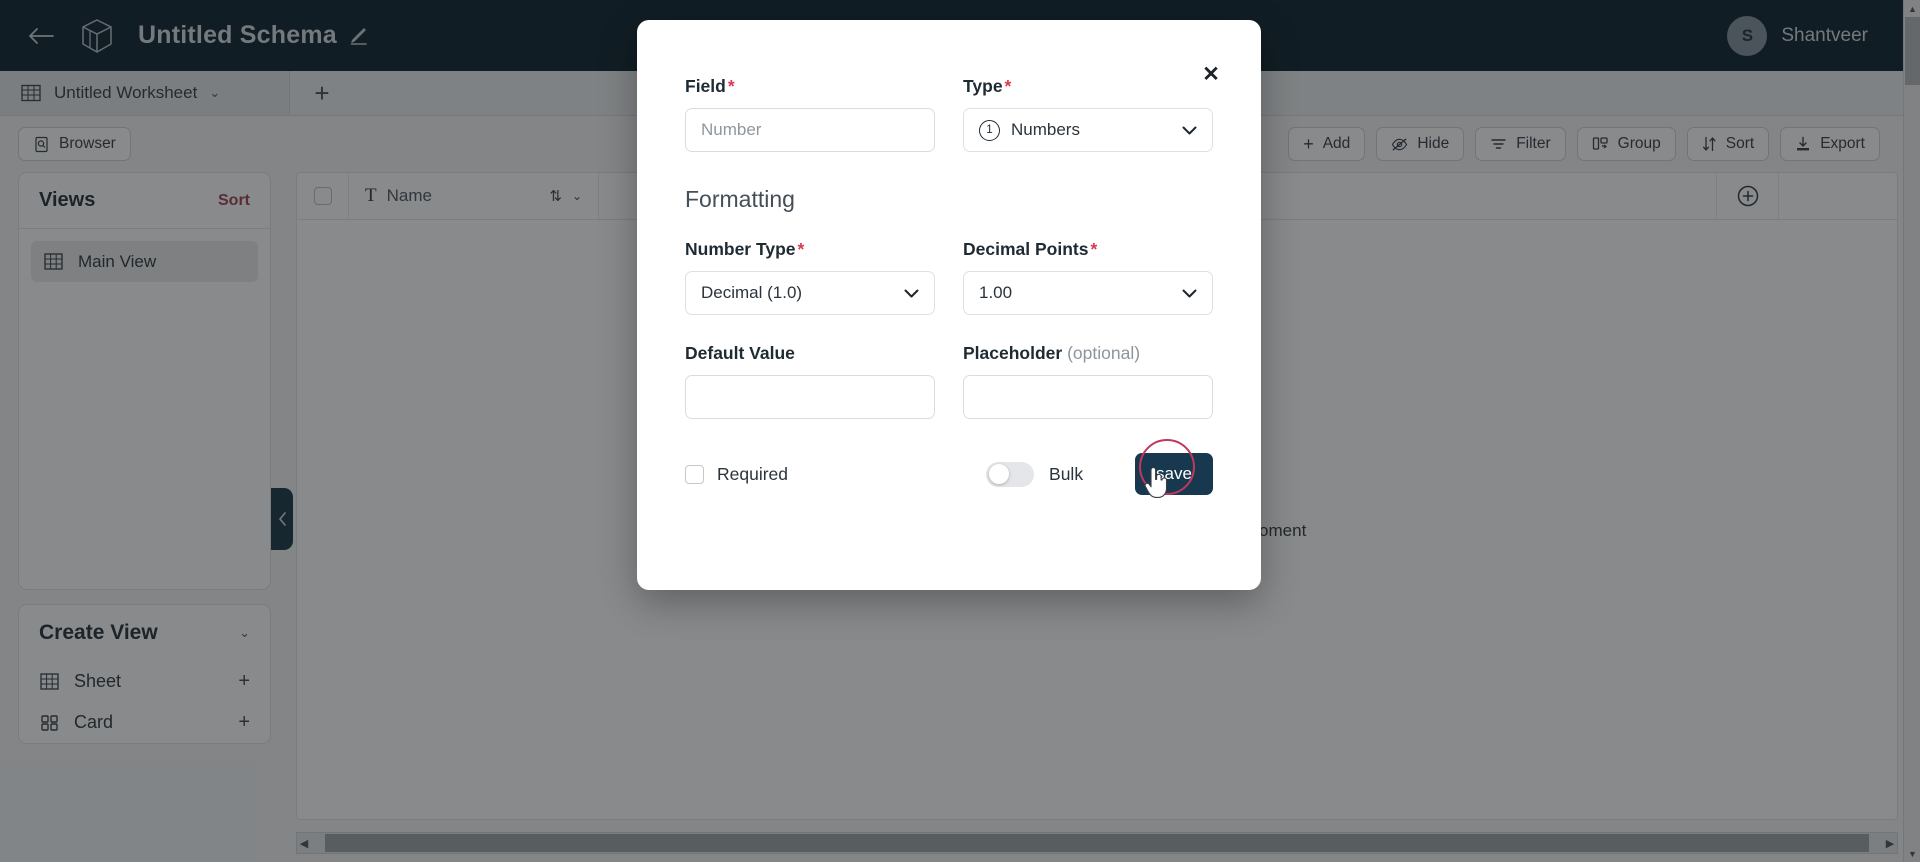 The height and width of the screenshot is (862, 1920). Describe the element at coordinates (989, 130) in the screenshot. I see `number-type-icon: 1` at that location.